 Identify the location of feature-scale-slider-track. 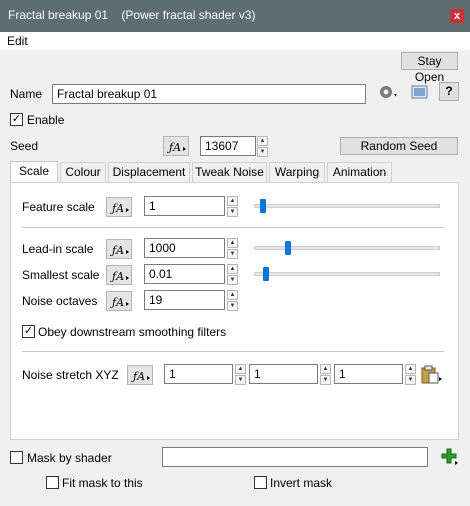
(347, 206).